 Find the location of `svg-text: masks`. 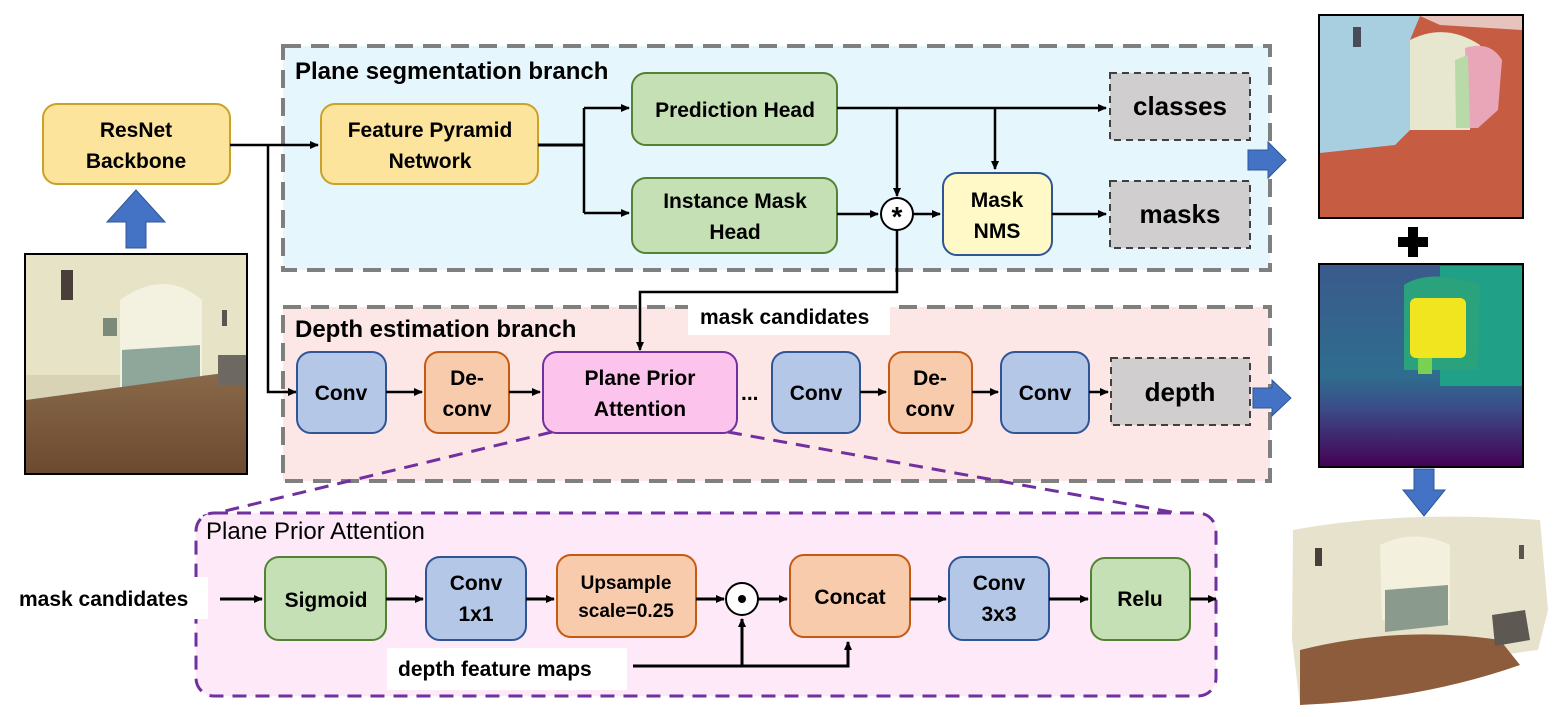

svg-text: masks is located at coordinates (1180, 214).